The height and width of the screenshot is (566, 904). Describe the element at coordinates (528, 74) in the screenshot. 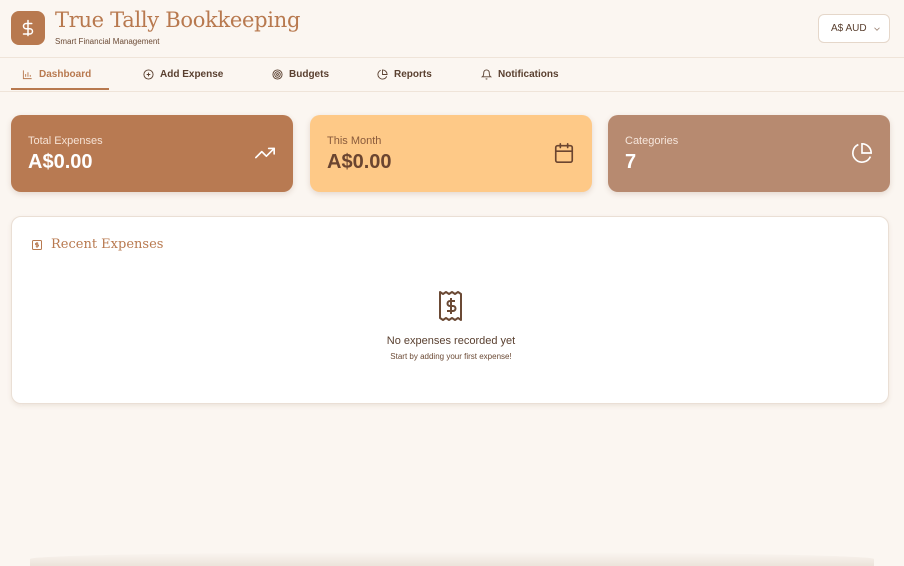

I see `tab-label: Notifications` at that location.